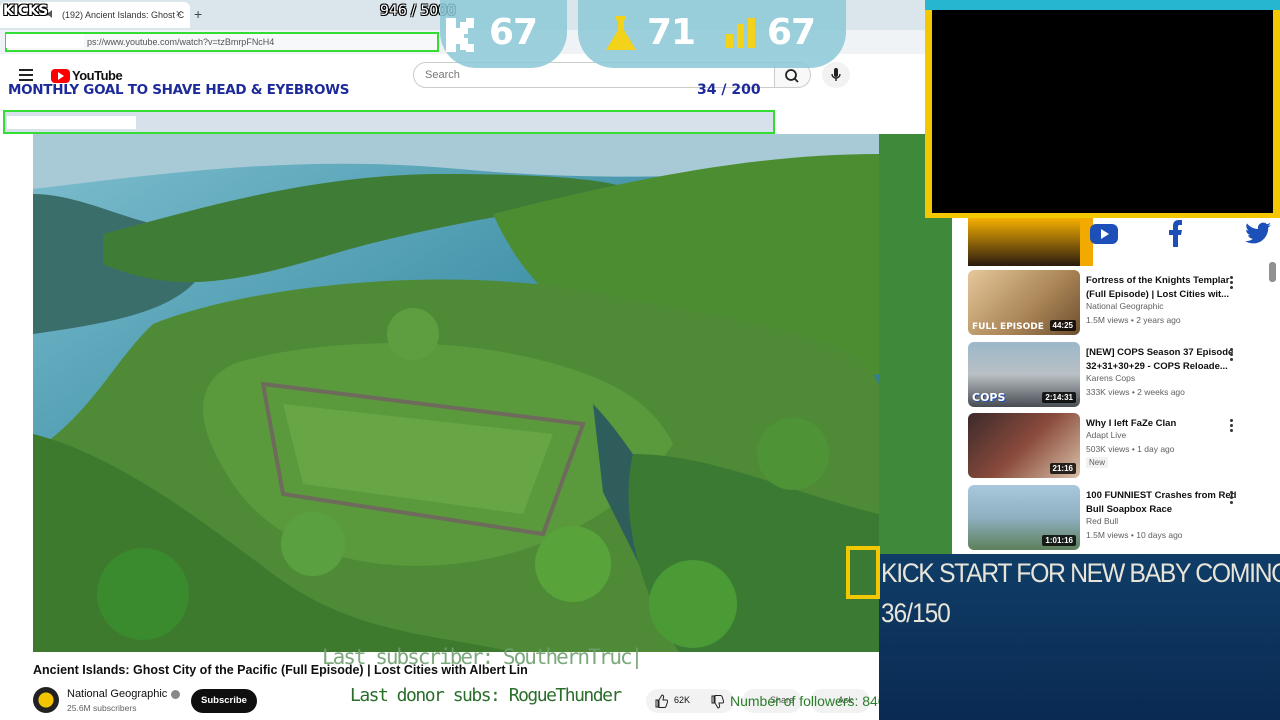 This screenshot has width=1280, height=720. What do you see at coordinates (1059, 397) in the screenshot?
I see `video-duration: 2:14:31` at bounding box center [1059, 397].